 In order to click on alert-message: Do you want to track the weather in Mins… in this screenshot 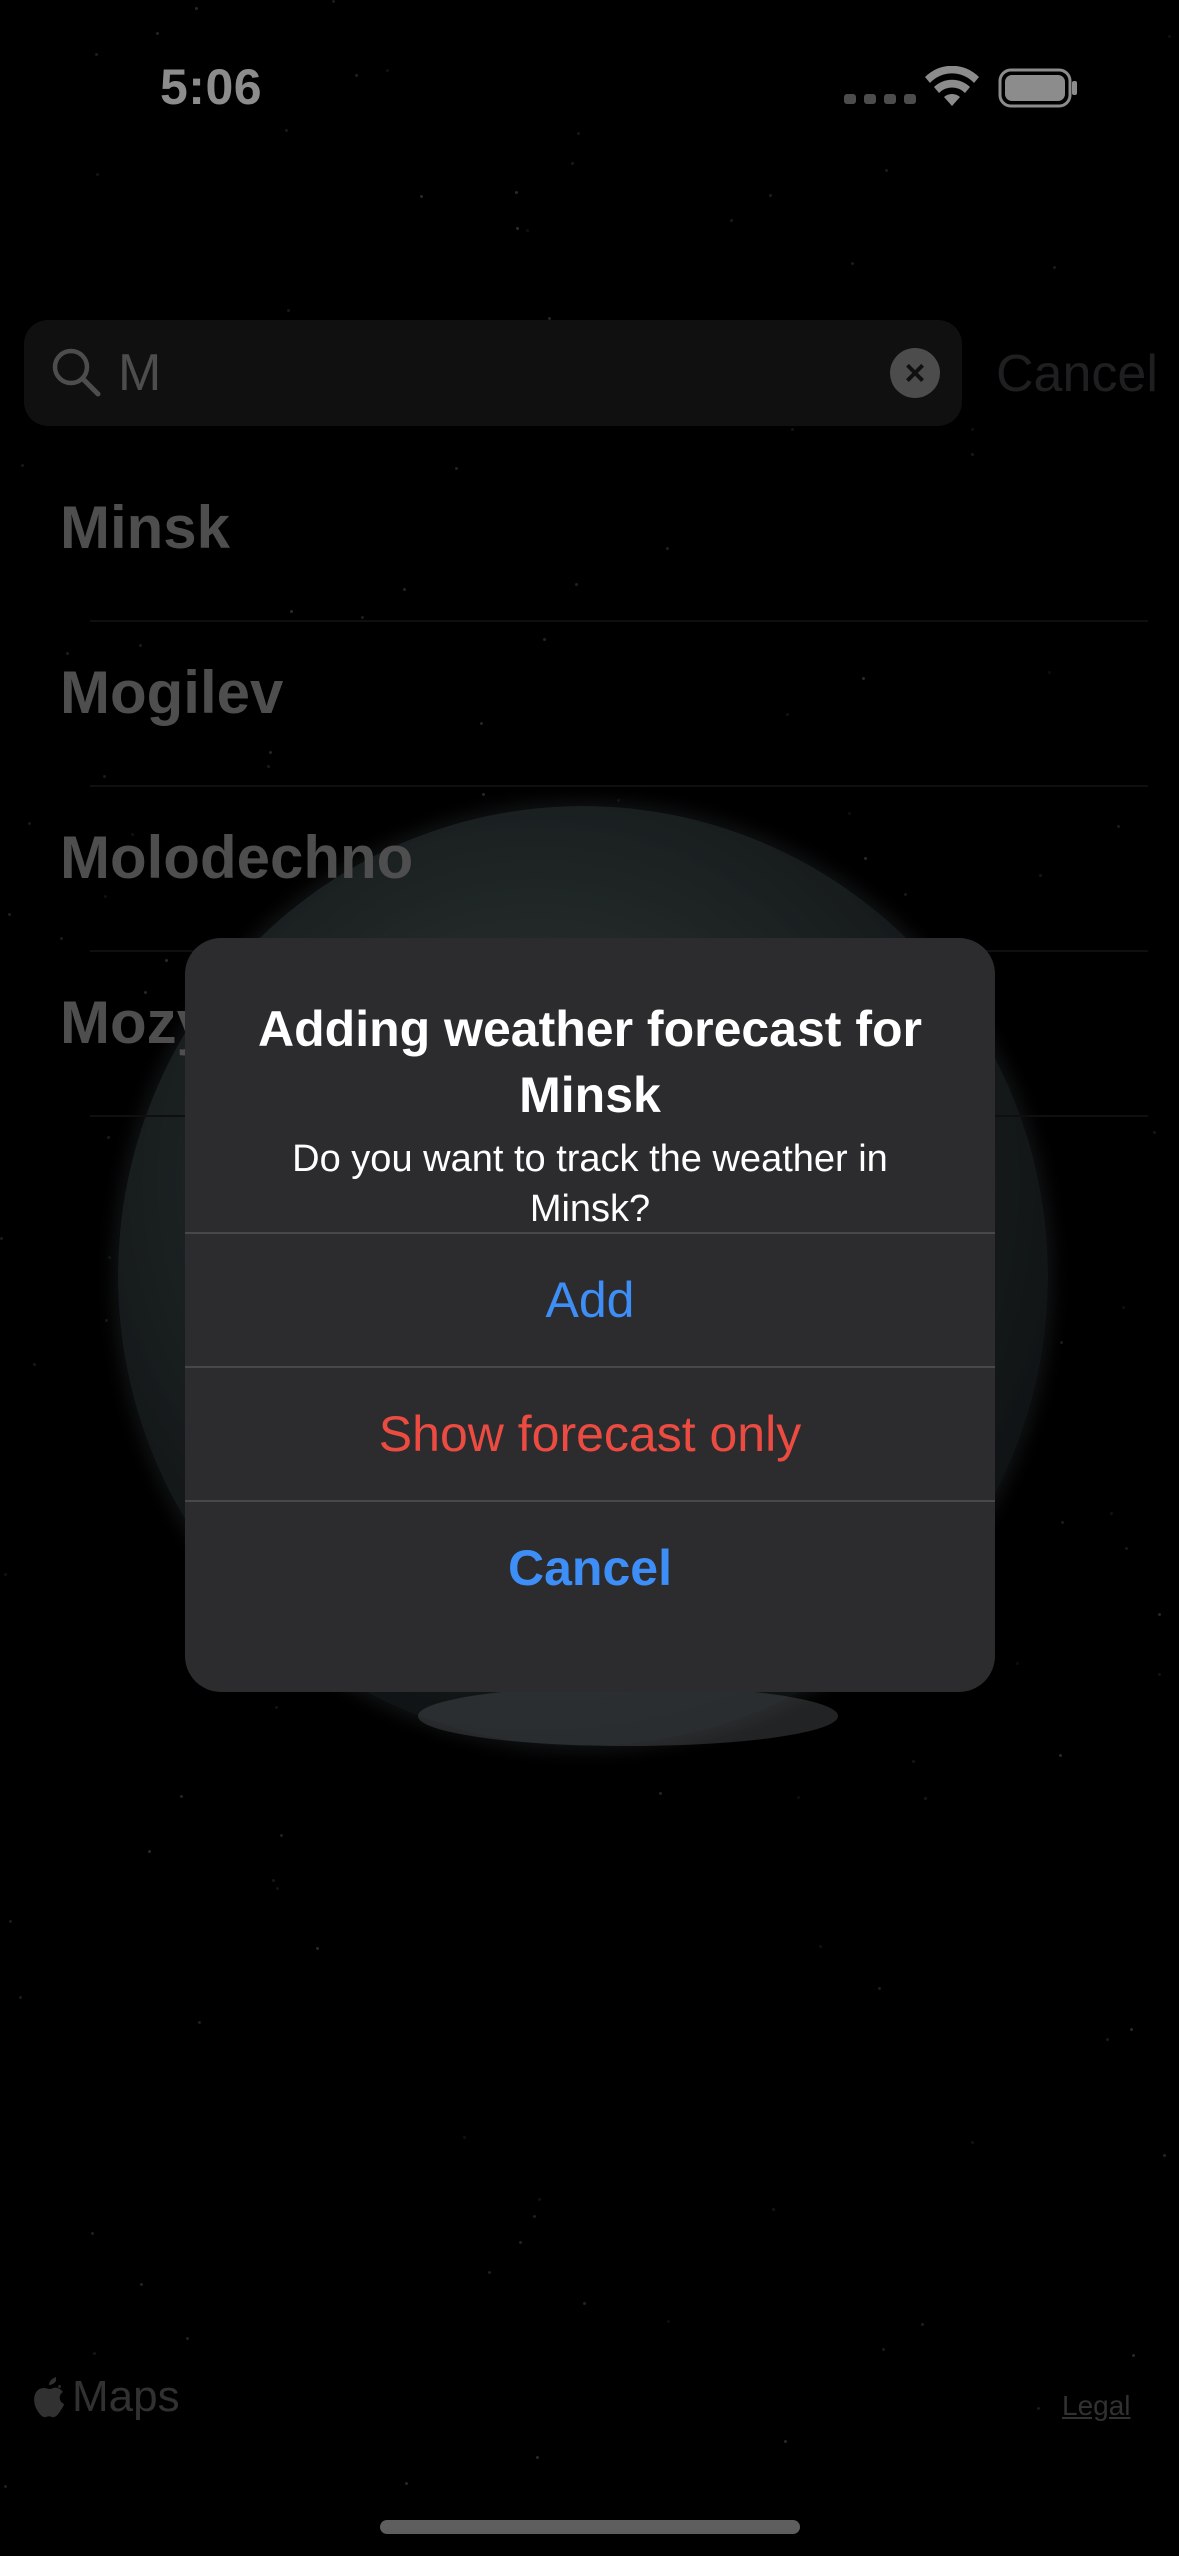, I will do `click(590, 1184)`.